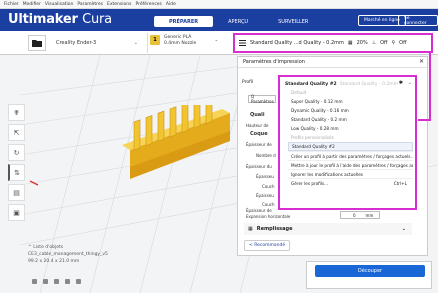 Image resolution: width=438 pixels, height=293 pixels. I want to click on per-model-settings-tool: ▤, so click(16, 192).